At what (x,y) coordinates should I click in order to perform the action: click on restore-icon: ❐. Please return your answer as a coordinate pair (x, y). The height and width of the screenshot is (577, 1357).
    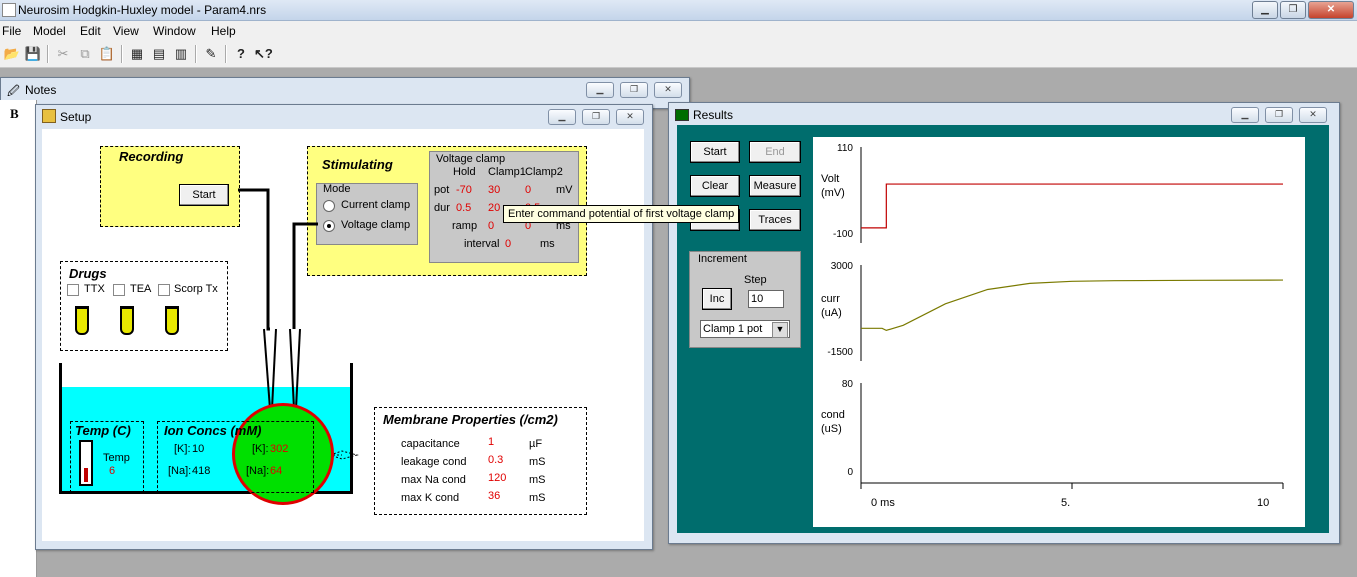
    Looking at the image, I should click on (1293, 10).